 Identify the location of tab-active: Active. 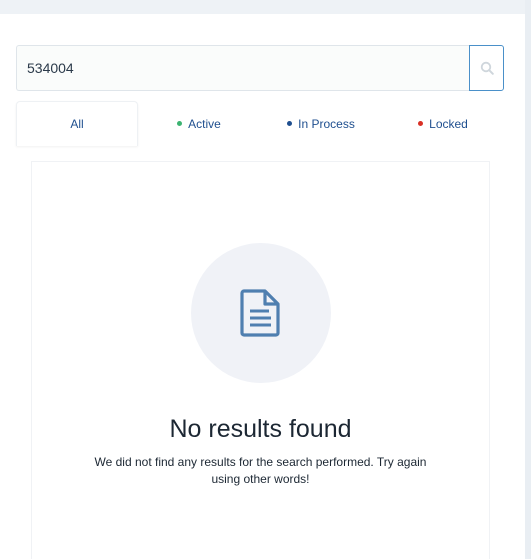
(199, 123).